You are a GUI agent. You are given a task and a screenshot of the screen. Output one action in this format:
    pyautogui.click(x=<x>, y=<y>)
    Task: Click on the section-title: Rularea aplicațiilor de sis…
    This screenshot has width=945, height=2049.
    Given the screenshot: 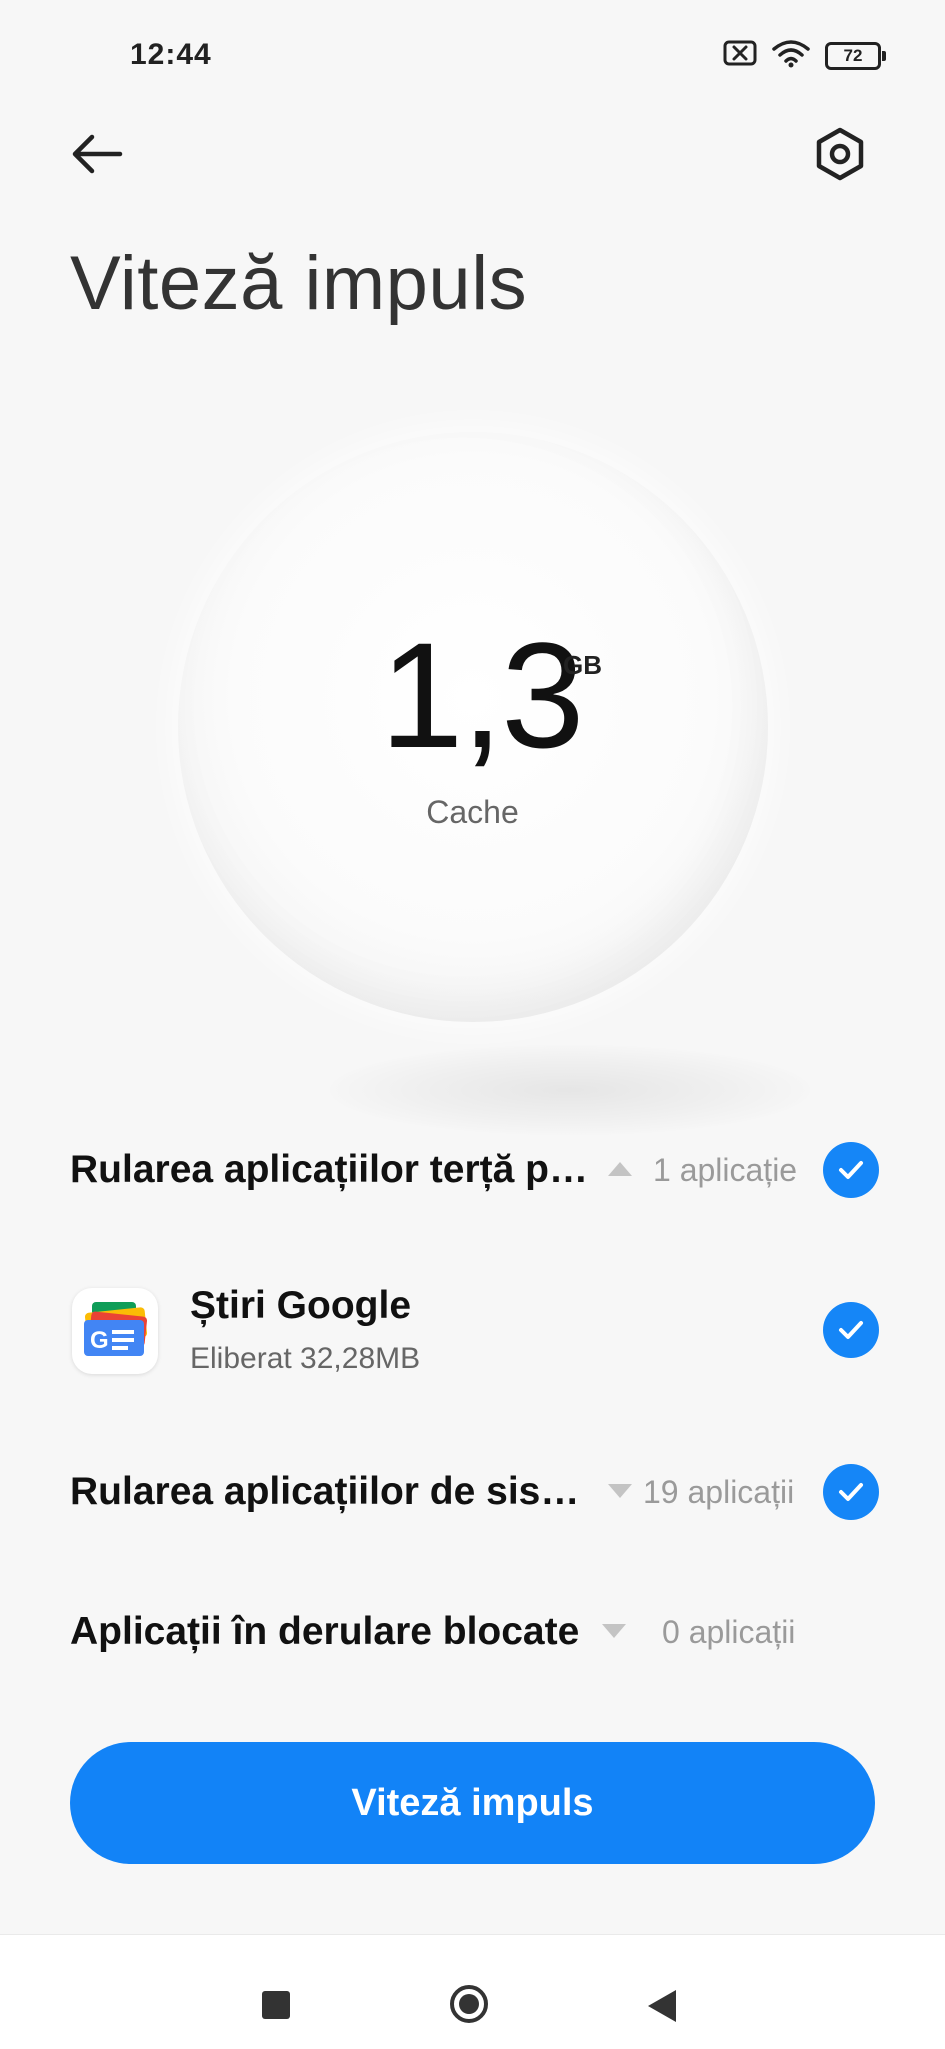 What is the action you would take?
    pyautogui.click(x=325, y=1491)
    